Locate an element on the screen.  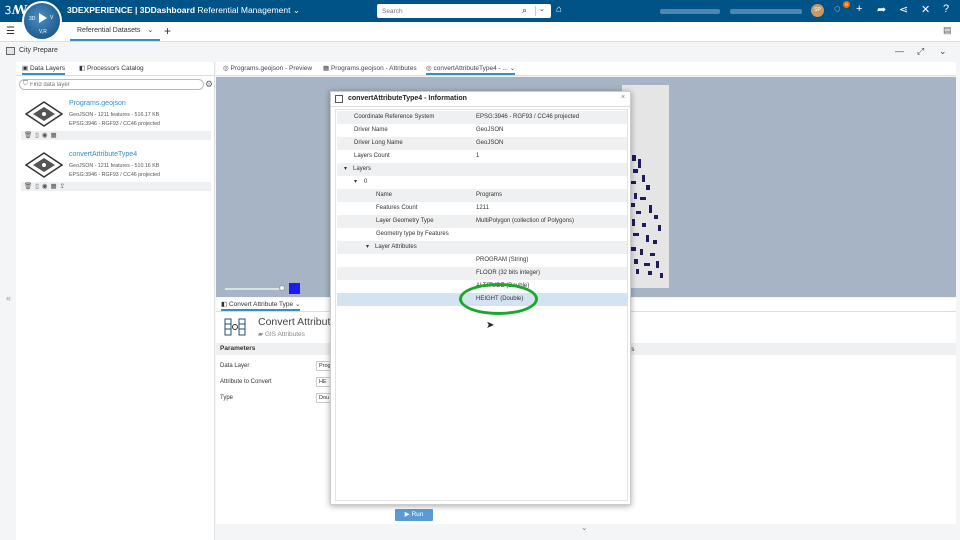
row-key: Name is located at coordinates (384, 195).